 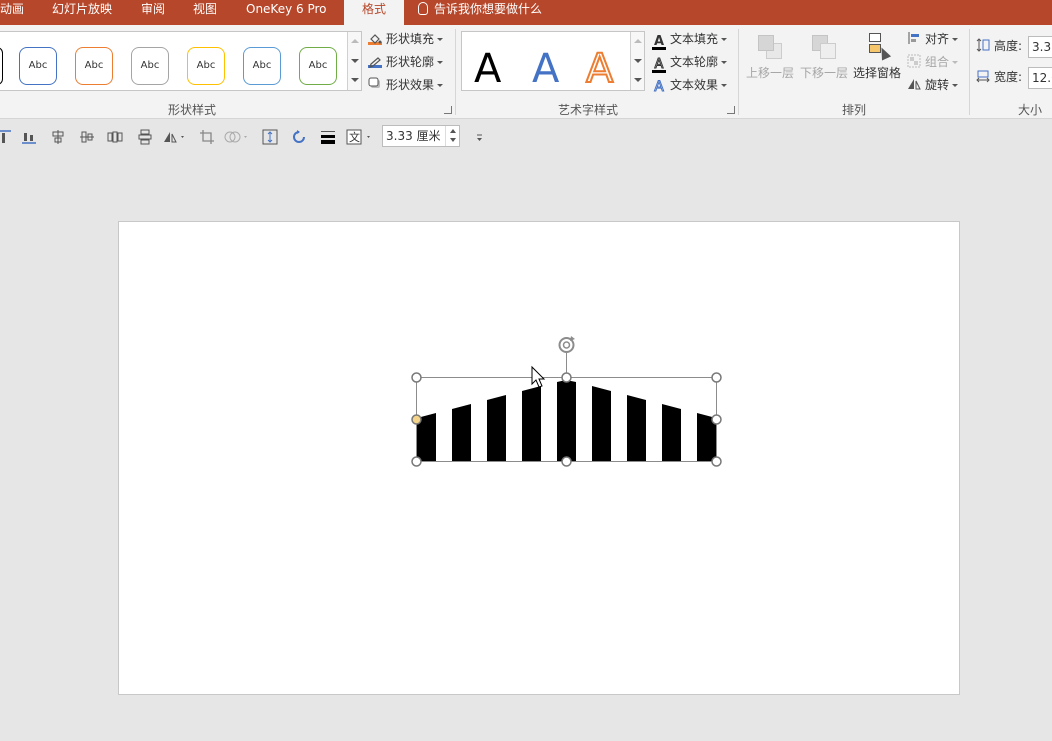 I want to click on send-backward-label: 下移一层, so click(x=823, y=73).